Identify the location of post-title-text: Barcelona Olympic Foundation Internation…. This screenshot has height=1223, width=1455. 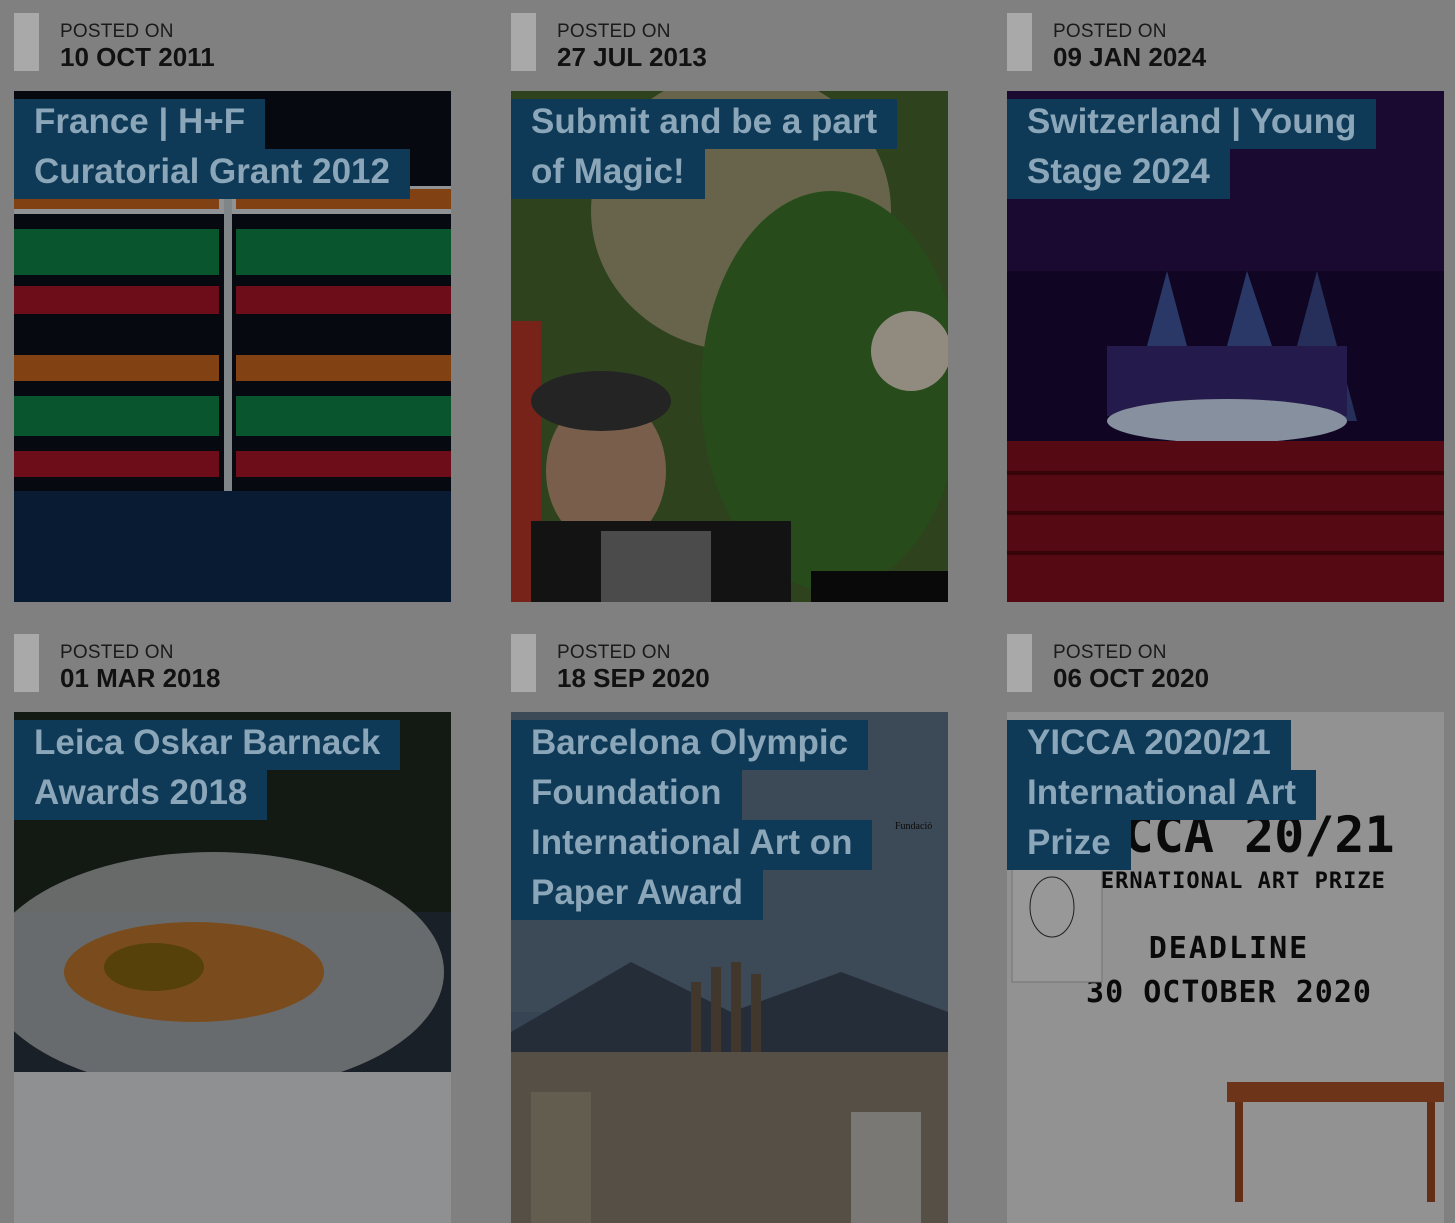
(692, 820).